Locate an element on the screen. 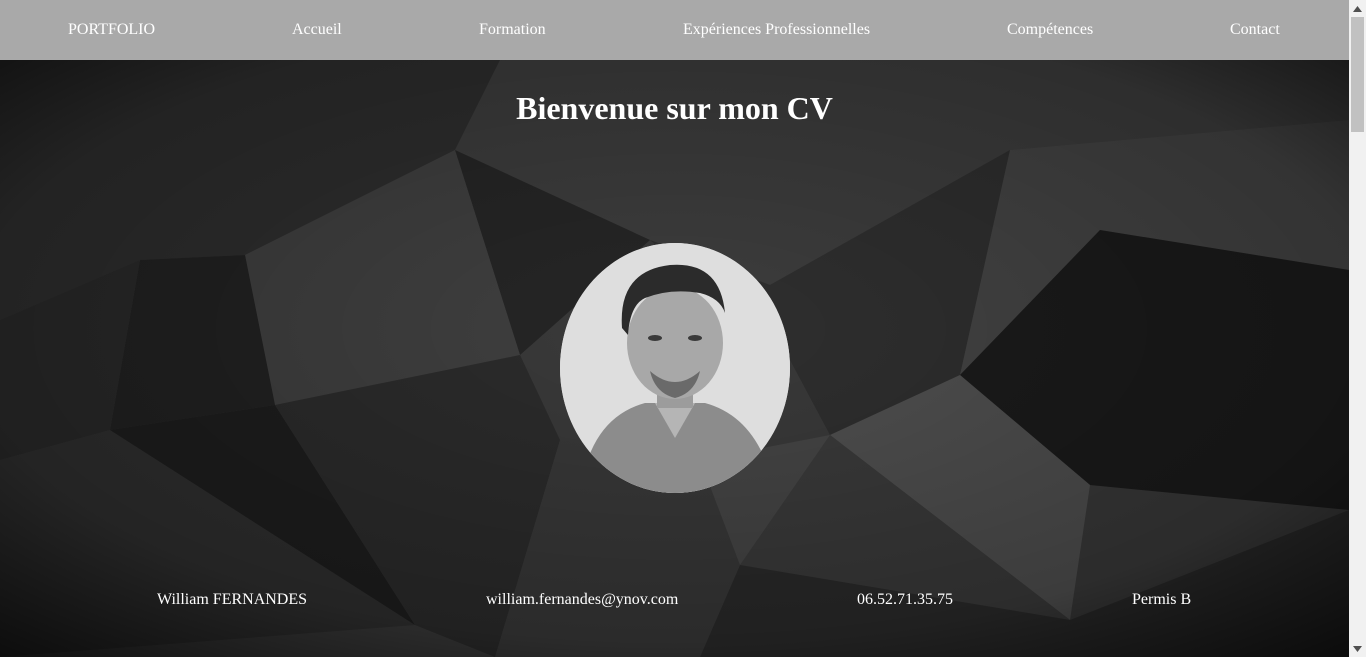 This screenshot has height=657, width=1366. nav-item-formation: Formation is located at coordinates (512, 30).